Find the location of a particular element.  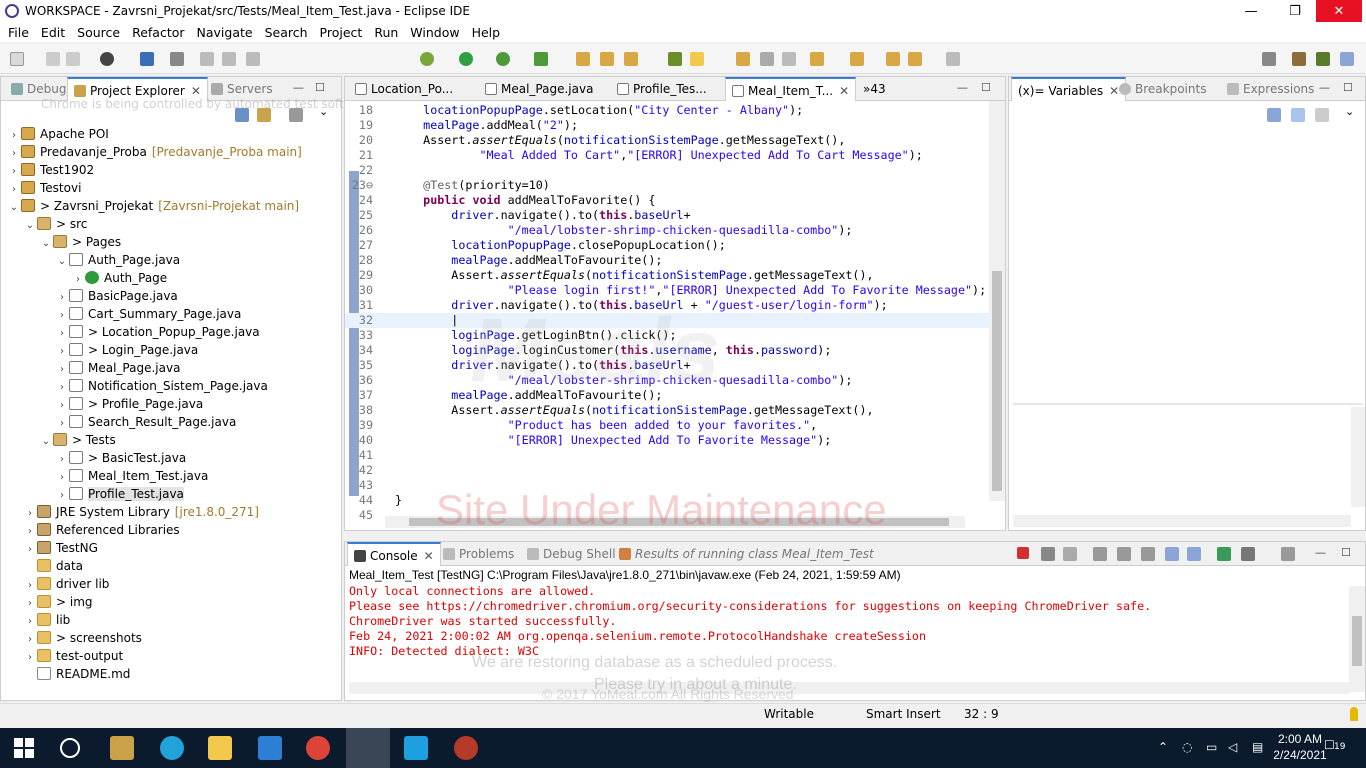

code-line: 32 | is located at coordinates (667, 320).